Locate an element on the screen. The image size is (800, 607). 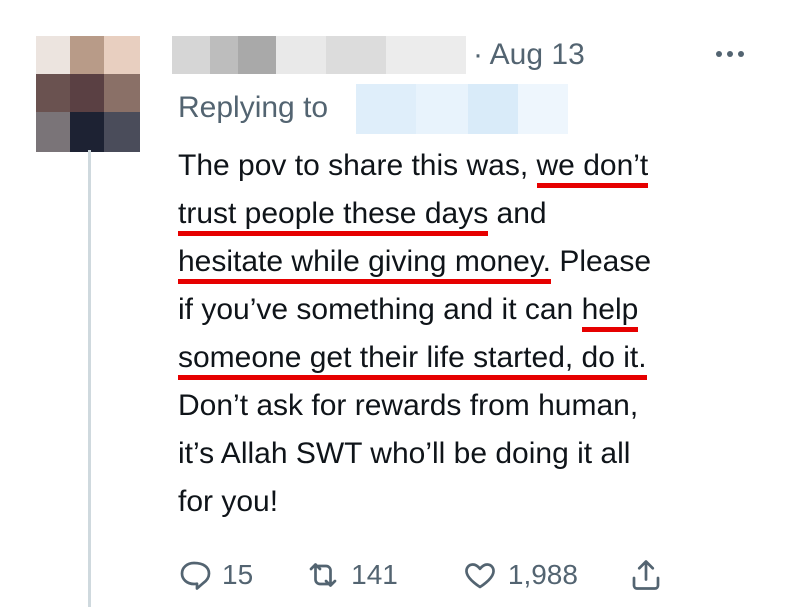
replying-to-handle-redacted is located at coordinates (462, 109).